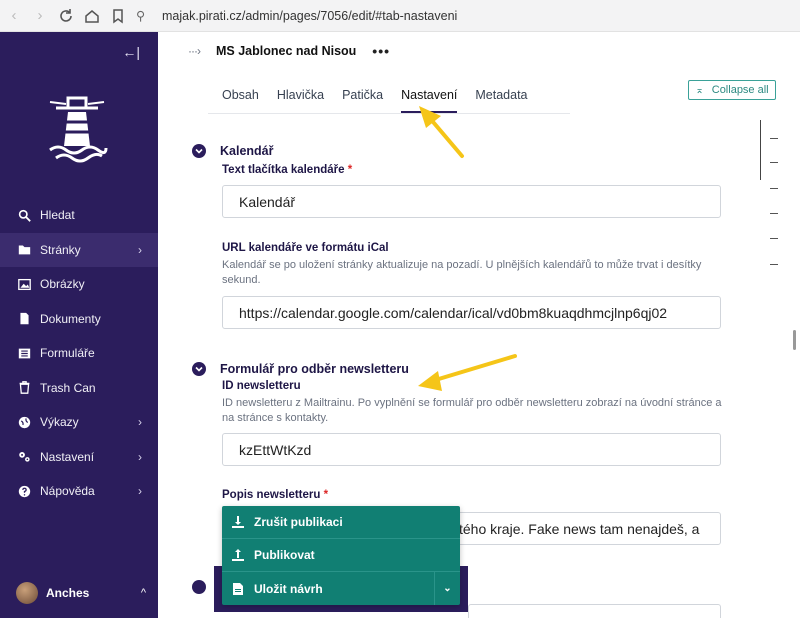 Image resolution: width=800 pixels, height=618 pixels. I want to click on sidebar-item-label: Stránky, so click(60, 249).